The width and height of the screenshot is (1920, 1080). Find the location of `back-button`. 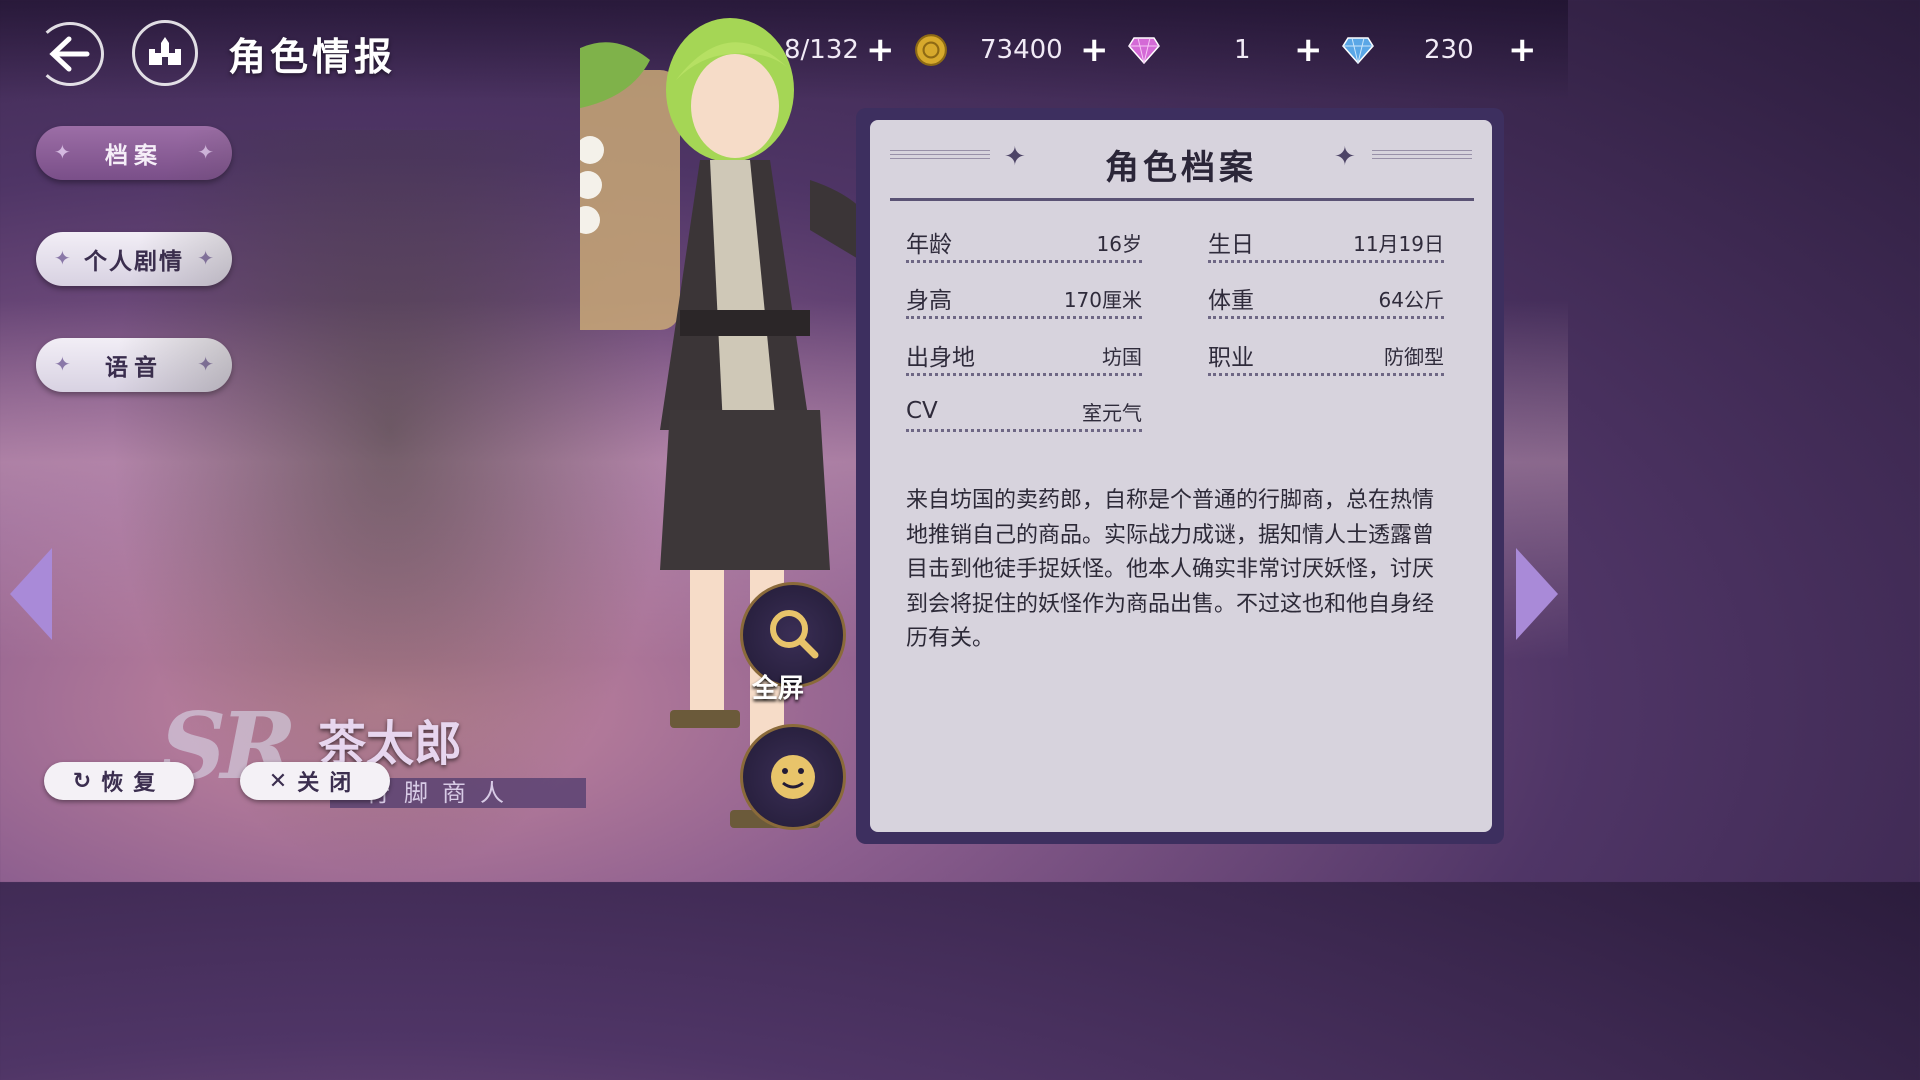

back-button is located at coordinates (70, 54).